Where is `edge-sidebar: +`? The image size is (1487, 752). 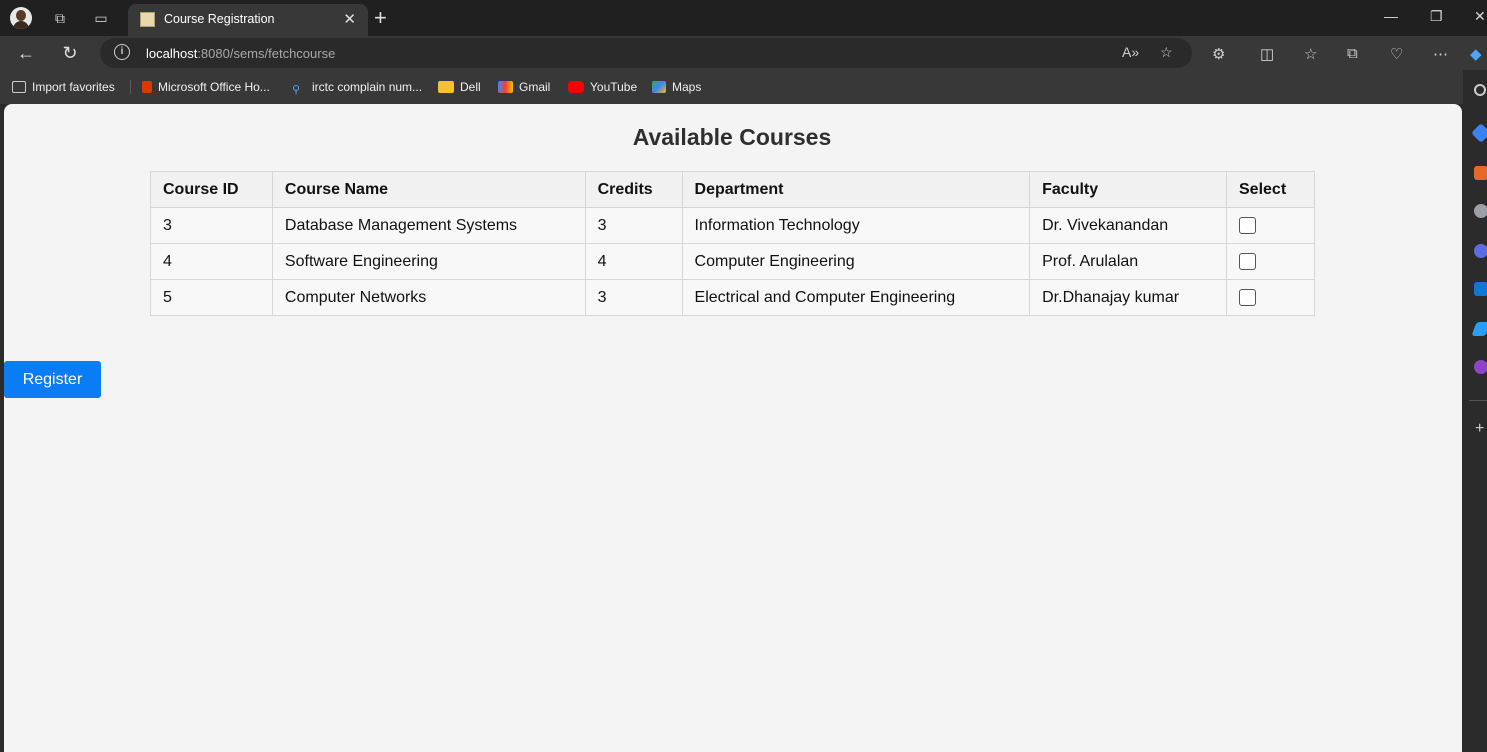 edge-sidebar: + is located at coordinates (1475, 411).